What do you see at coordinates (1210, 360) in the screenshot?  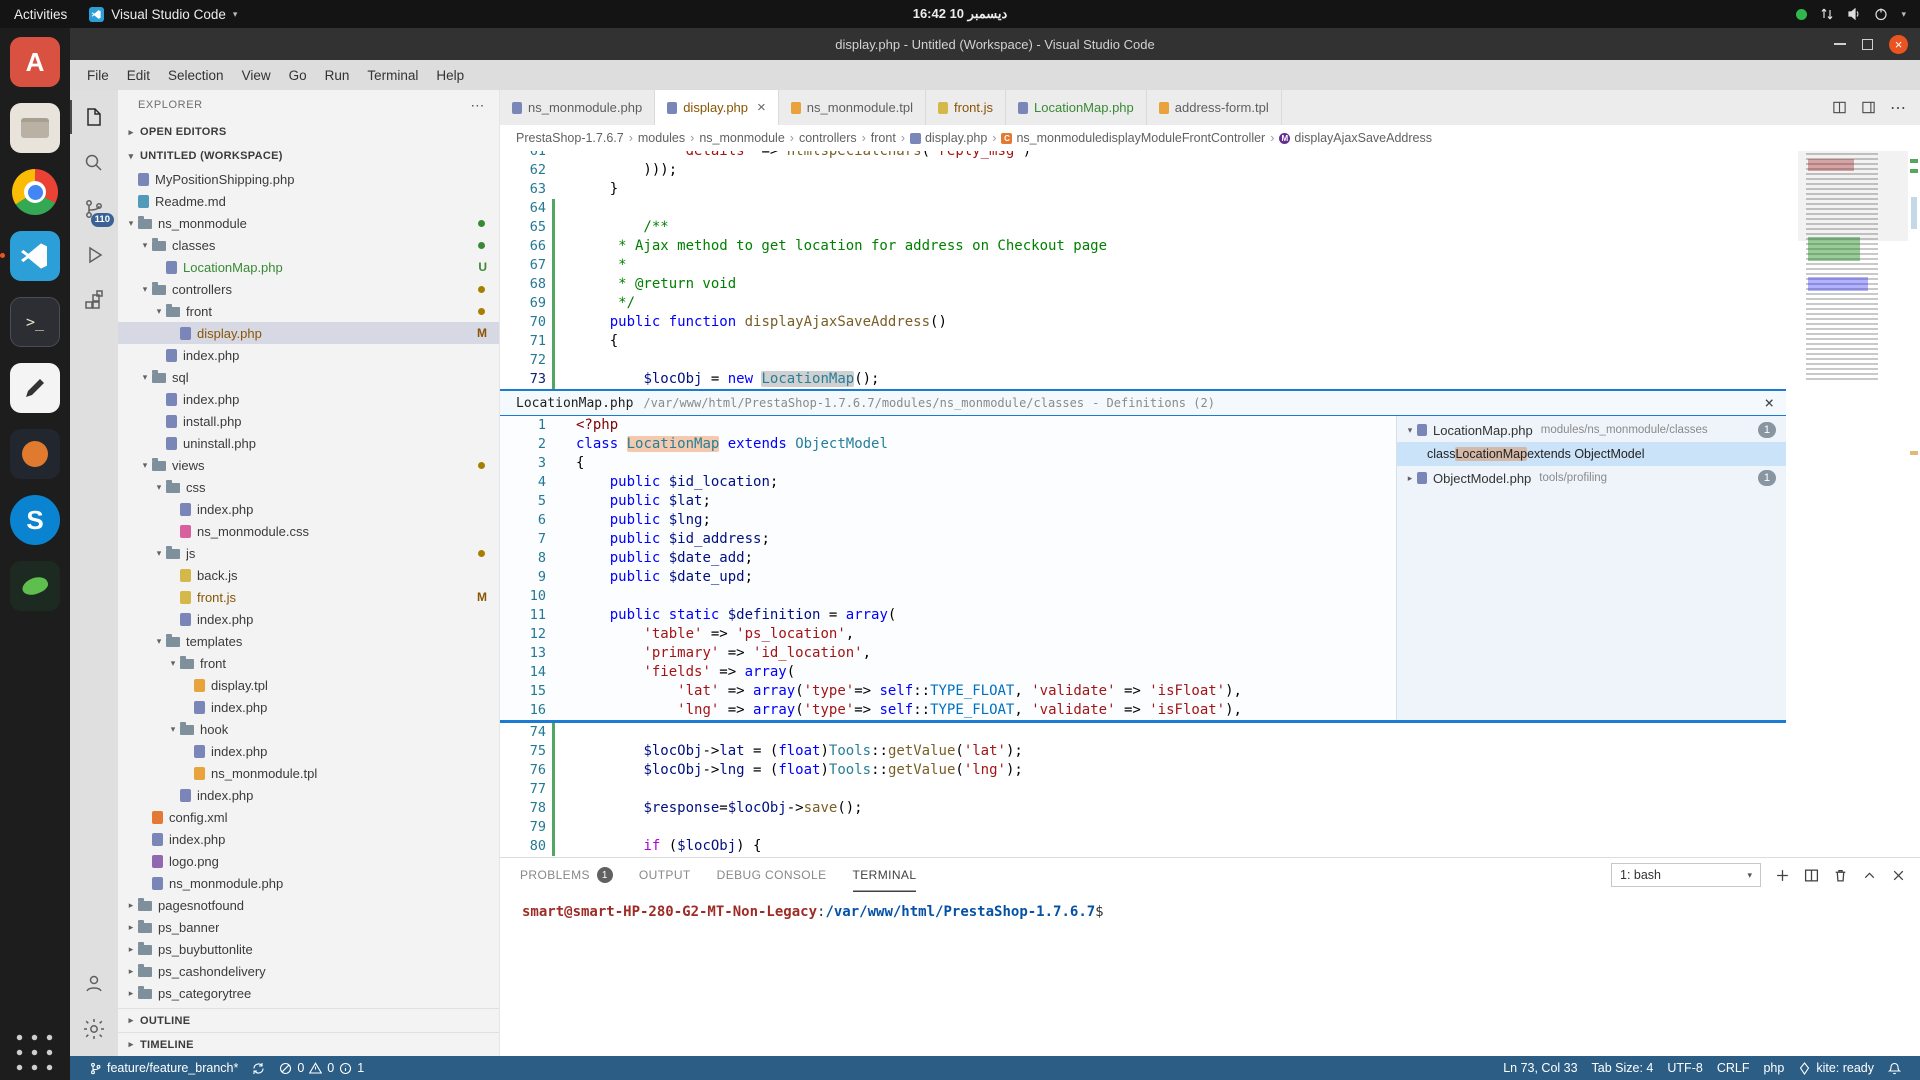 I see `code-line-72: 72` at bounding box center [1210, 360].